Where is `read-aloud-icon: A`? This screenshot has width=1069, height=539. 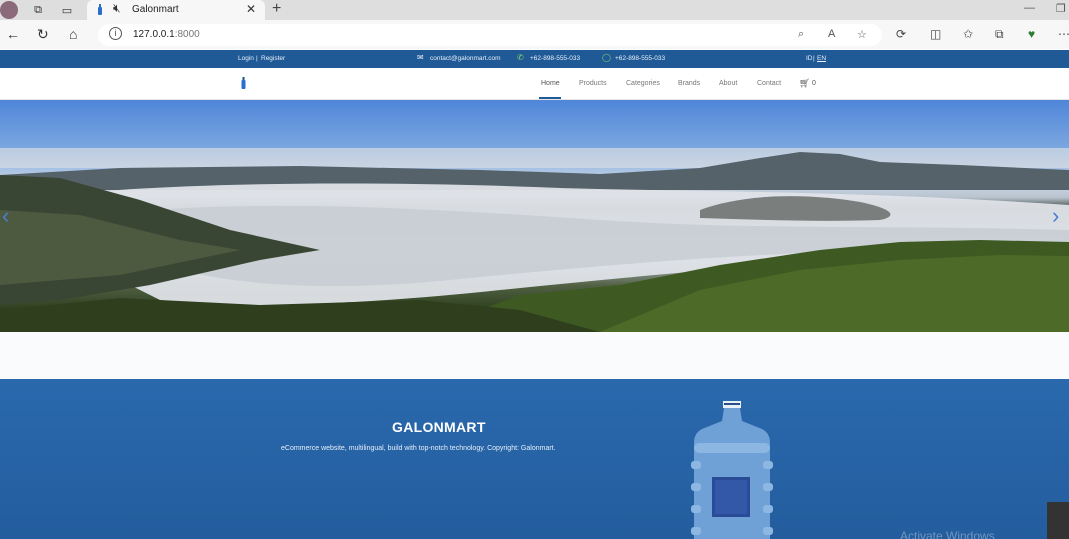 read-aloud-icon: A is located at coordinates (831, 34).